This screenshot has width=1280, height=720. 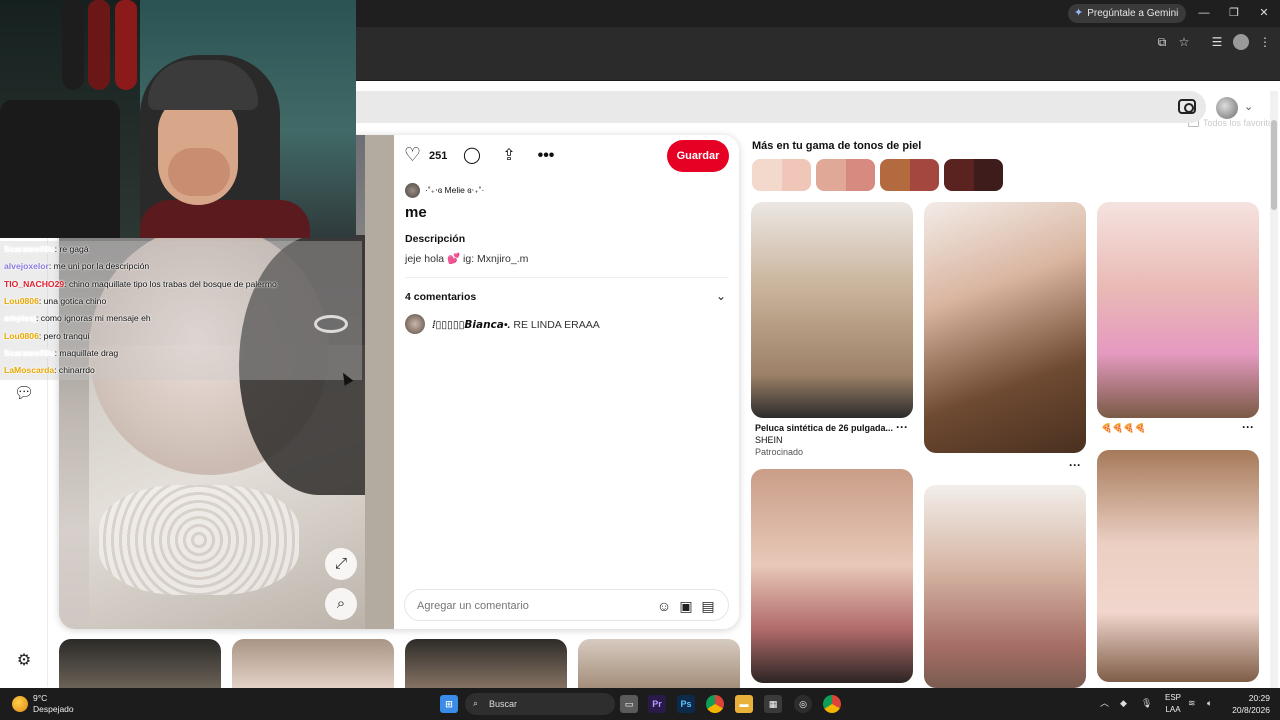 What do you see at coordinates (803, 704) in the screenshot?
I see `steam-icon: ◎` at bounding box center [803, 704].